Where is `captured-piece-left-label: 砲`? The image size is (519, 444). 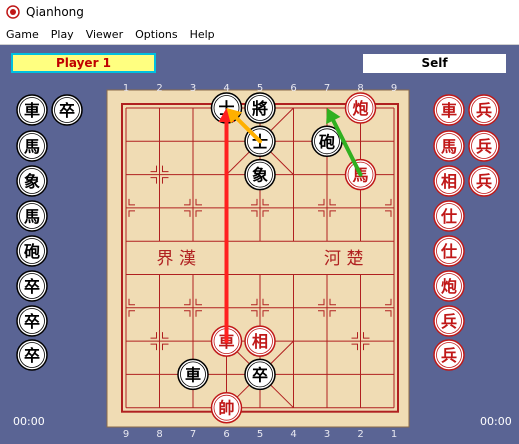
captured-piece-left-label: 砲 is located at coordinates (32, 251).